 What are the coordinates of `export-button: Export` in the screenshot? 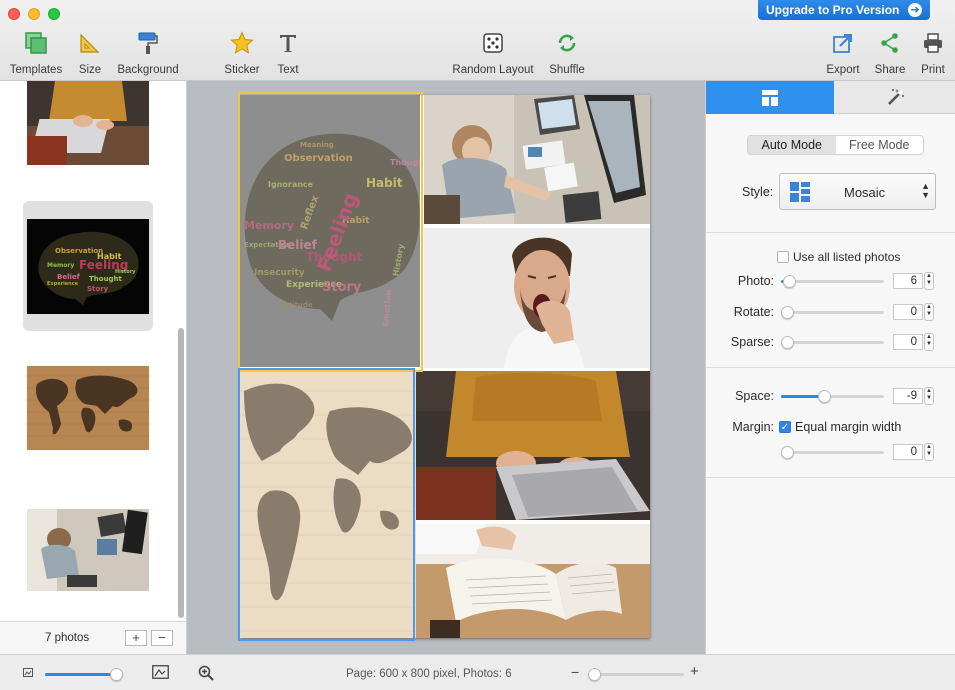 It's located at (843, 53).